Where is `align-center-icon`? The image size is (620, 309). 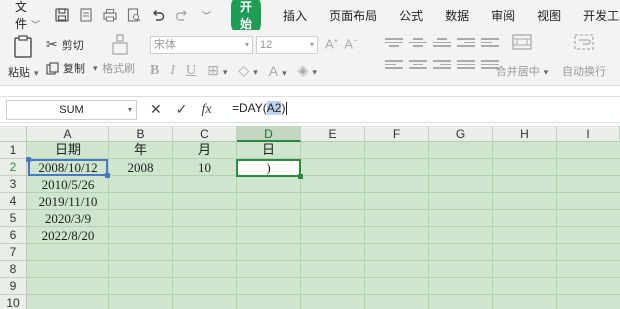 align-center-icon is located at coordinates (418, 65).